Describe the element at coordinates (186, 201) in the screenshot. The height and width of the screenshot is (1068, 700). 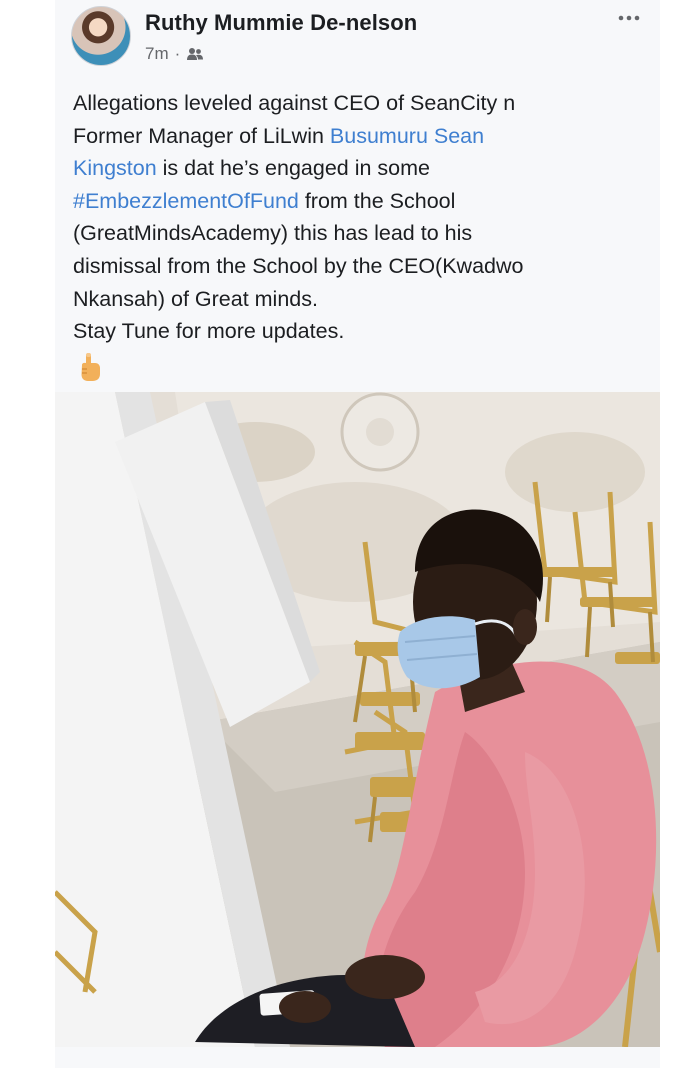
I see `hashtag-link: #EmbezzlementOfFund` at that location.